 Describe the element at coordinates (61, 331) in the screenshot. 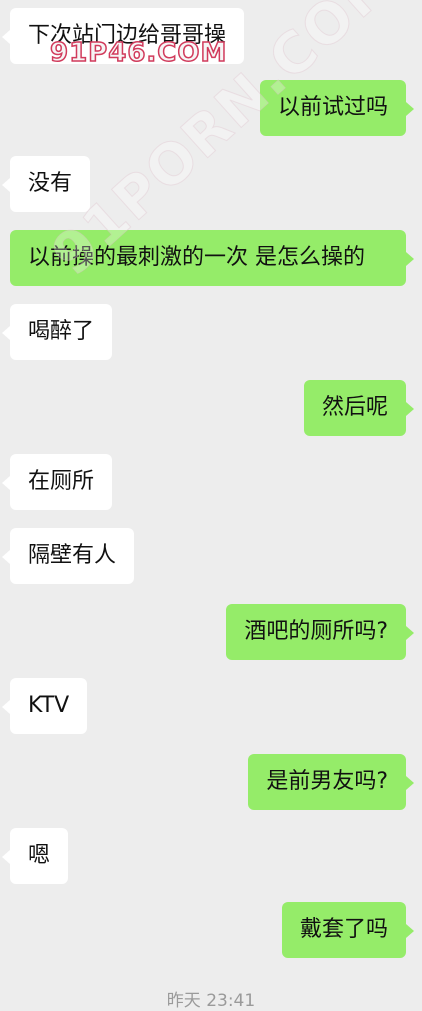

I see `message-text: 喝醉了` at that location.